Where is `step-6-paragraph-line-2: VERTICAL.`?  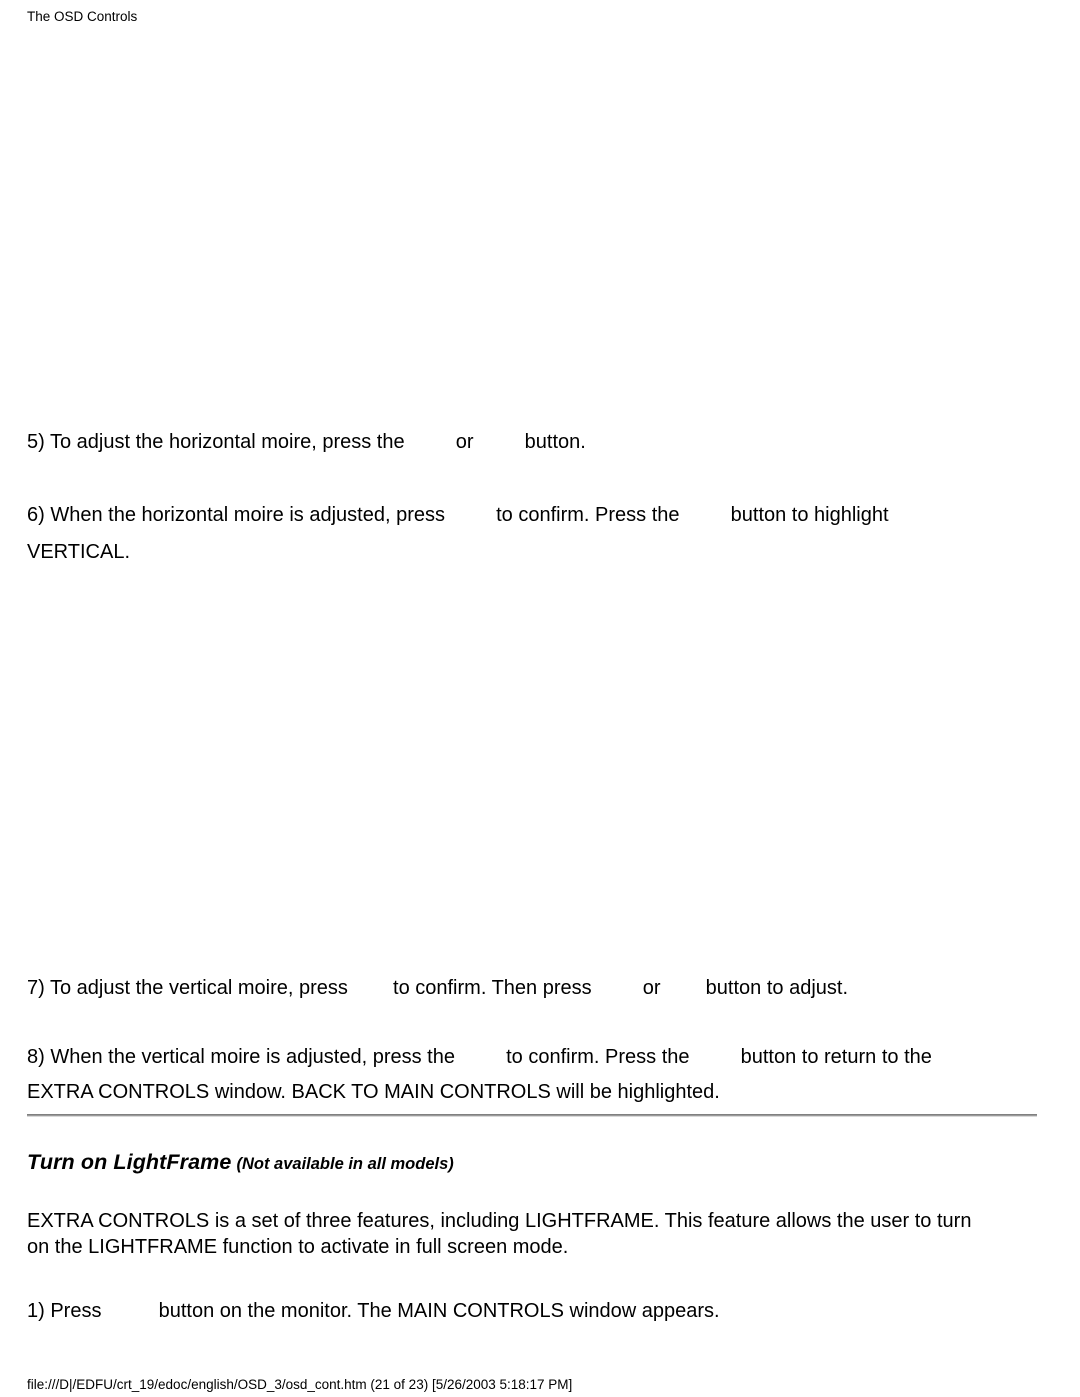 step-6-paragraph-line-2: VERTICAL. is located at coordinates (78, 552).